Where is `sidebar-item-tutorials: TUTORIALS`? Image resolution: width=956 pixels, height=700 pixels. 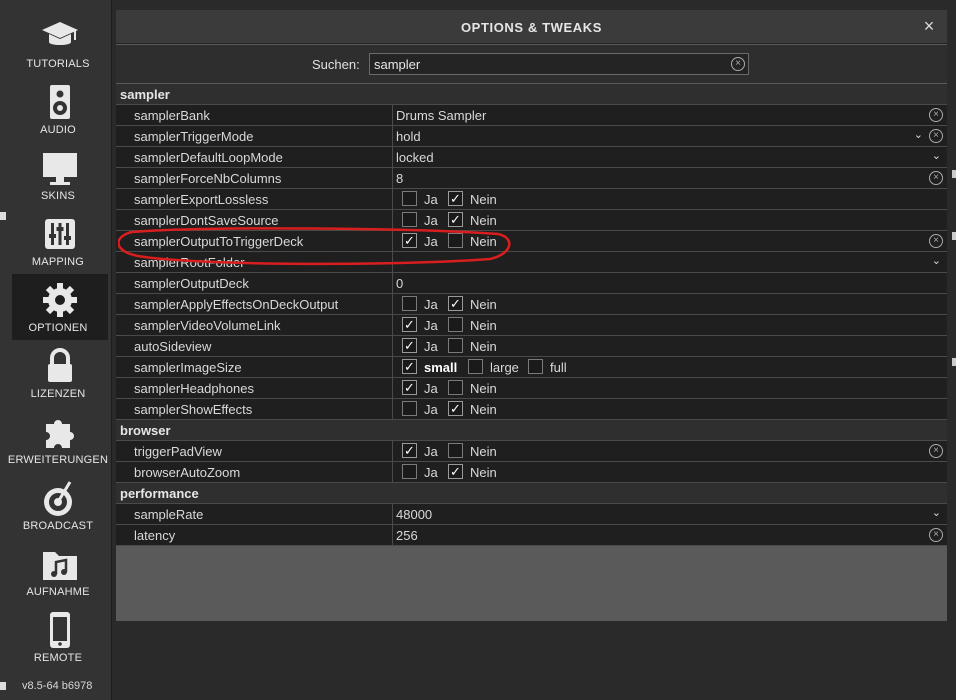 sidebar-item-tutorials: TUTORIALS is located at coordinates (60, 43).